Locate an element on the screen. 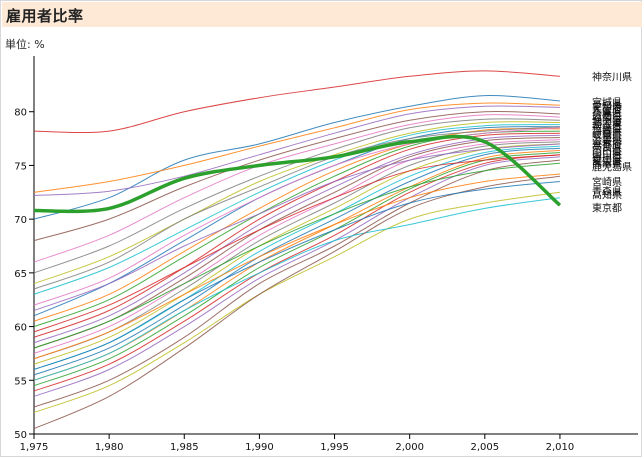 Image resolution: width=644 pixels, height=459 pixels. series-line is located at coordinates (296, 102).